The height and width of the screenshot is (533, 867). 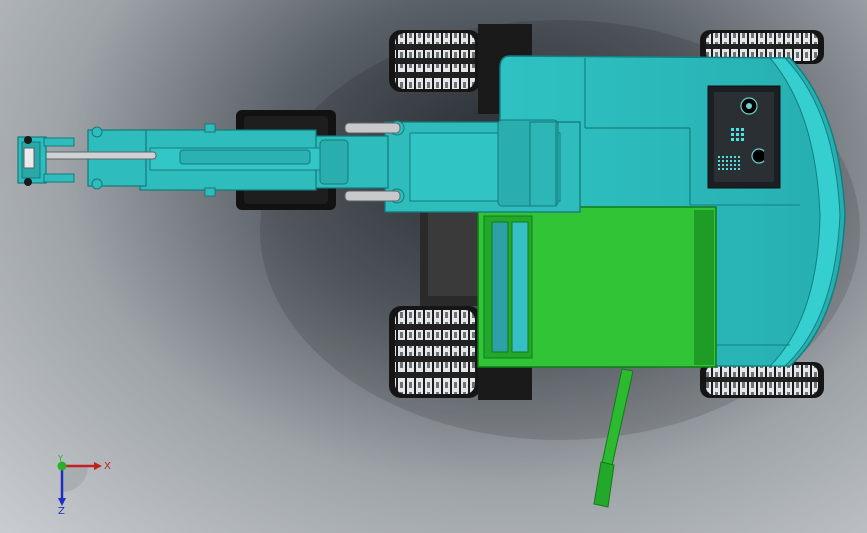 What do you see at coordinates (107, 466) in the screenshot?
I see `x-axis-label: X` at bounding box center [107, 466].